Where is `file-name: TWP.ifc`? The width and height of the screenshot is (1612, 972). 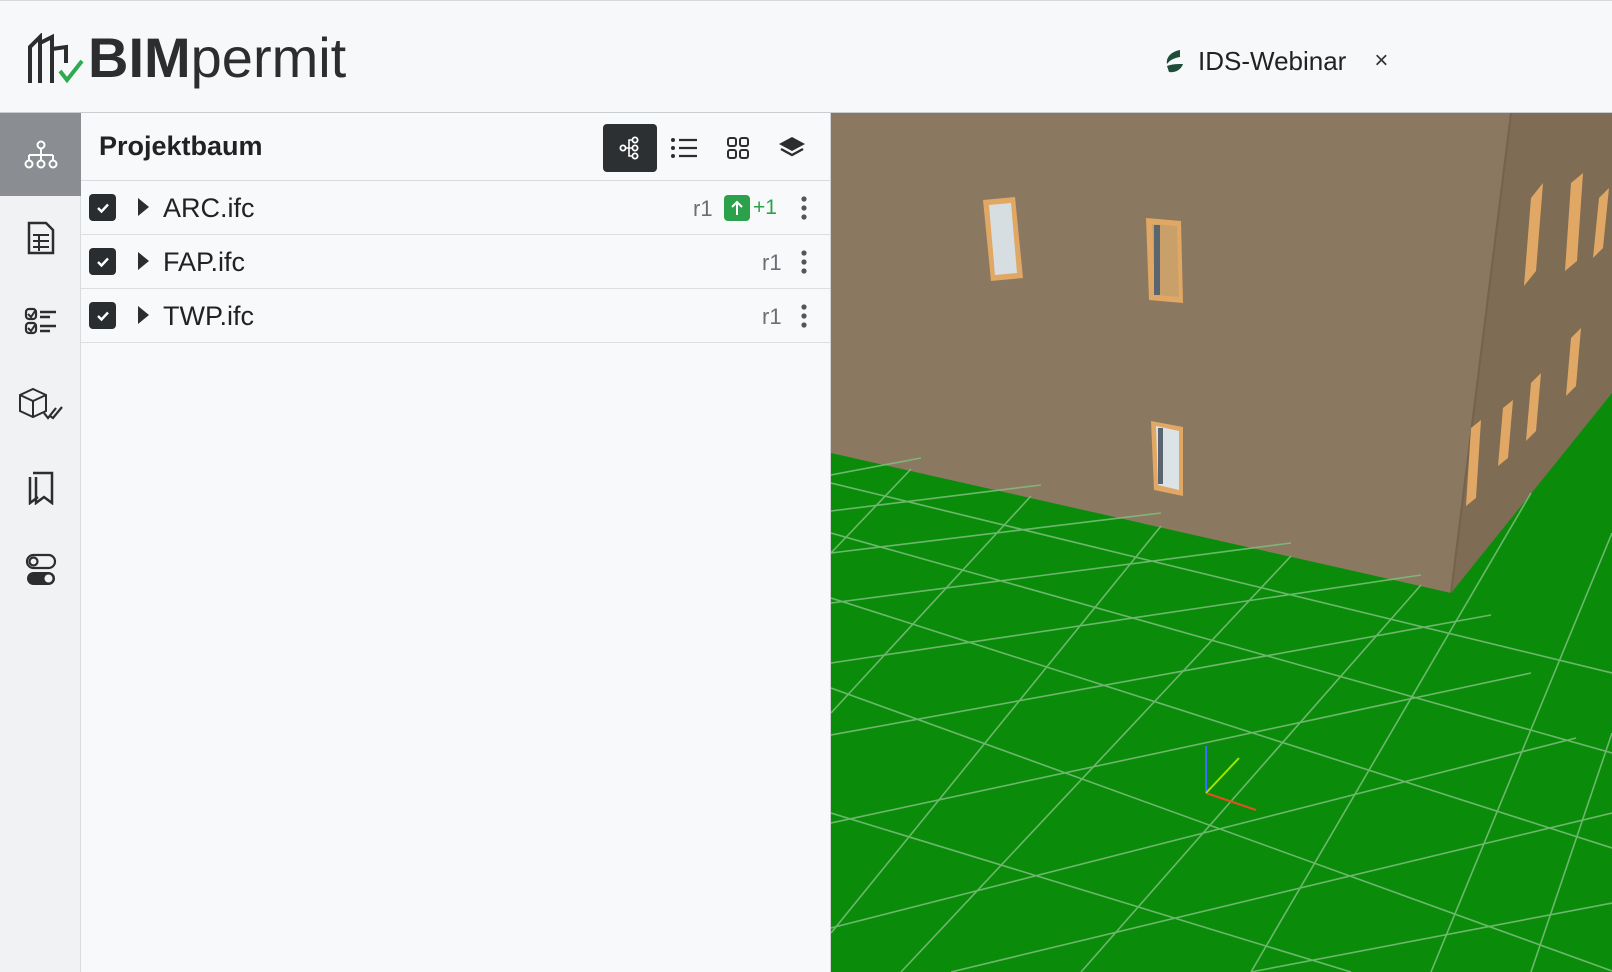
file-name: TWP.ifc is located at coordinates (209, 316).